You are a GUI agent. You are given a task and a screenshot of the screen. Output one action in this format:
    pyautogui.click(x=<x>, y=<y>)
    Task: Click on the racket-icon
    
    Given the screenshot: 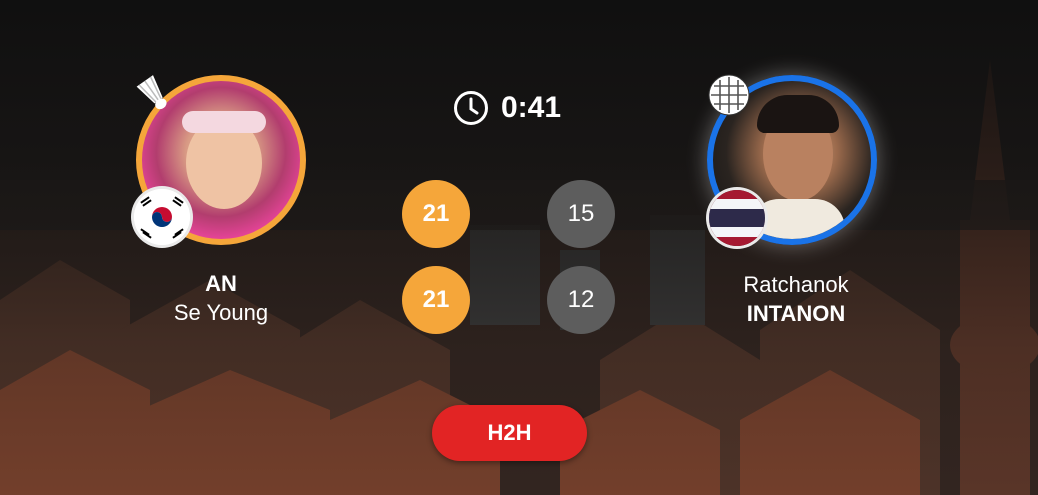 What is the action you would take?
    pyautogui.click(x=729, y=97)
    